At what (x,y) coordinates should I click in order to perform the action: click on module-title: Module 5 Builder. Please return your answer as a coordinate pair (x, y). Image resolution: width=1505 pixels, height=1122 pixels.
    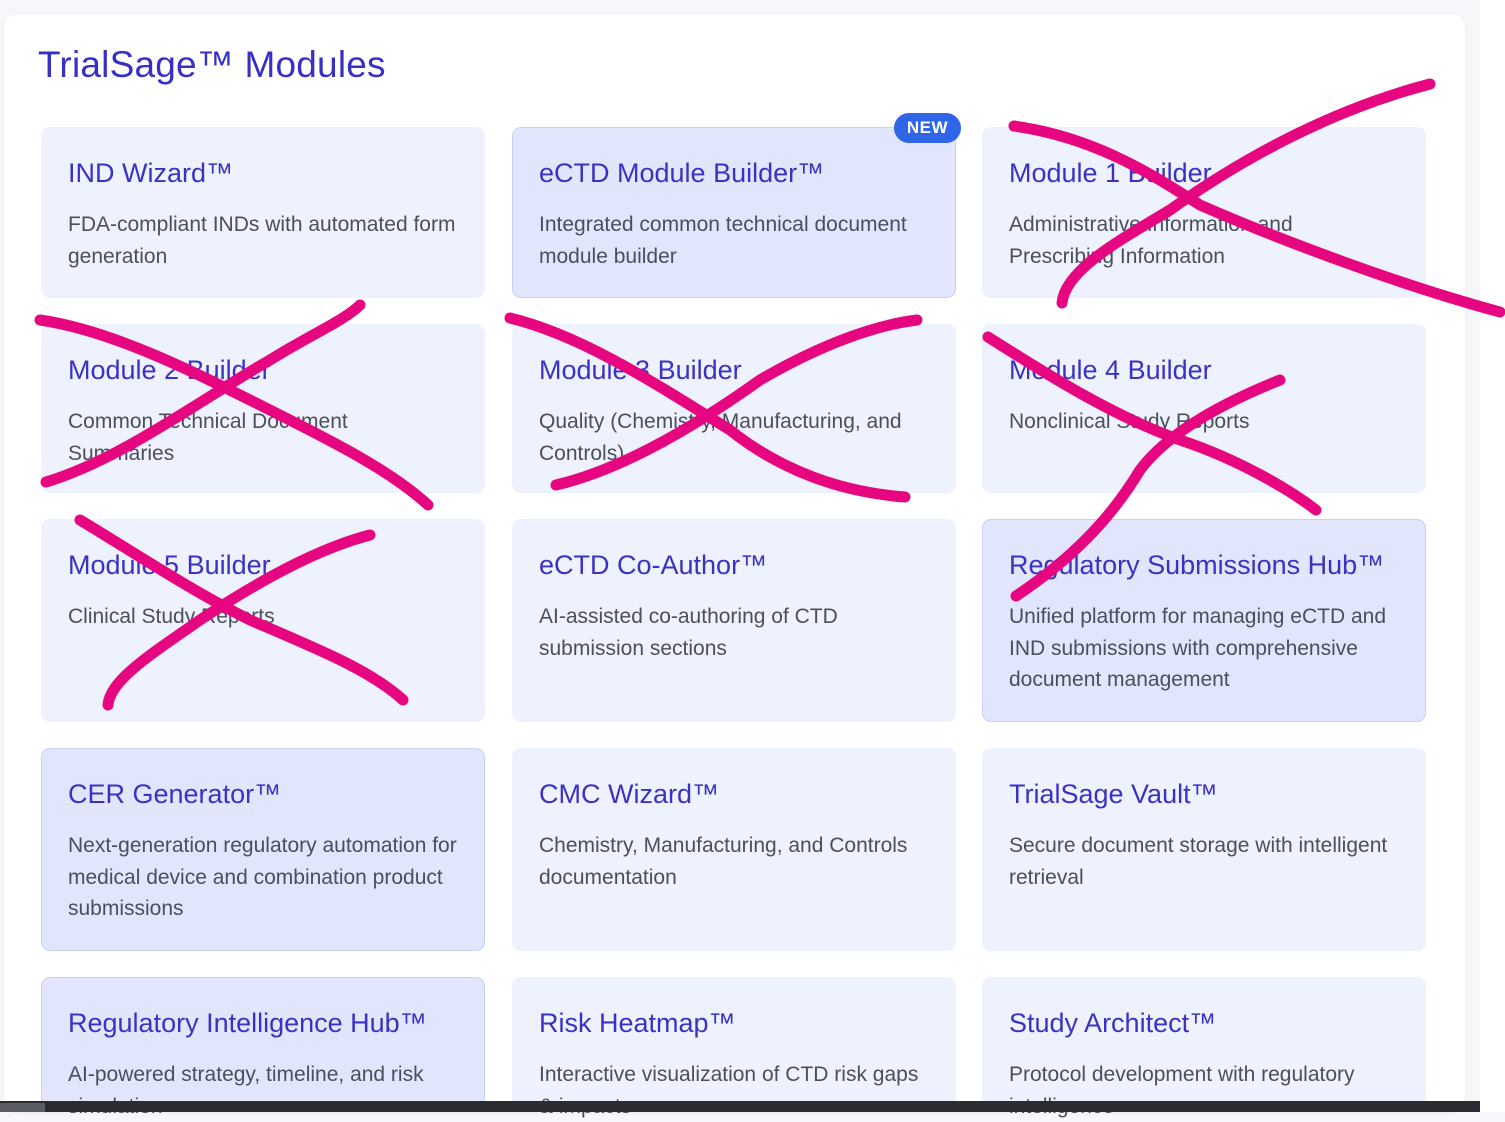
    Looking at the image, I should click on (169, 565).